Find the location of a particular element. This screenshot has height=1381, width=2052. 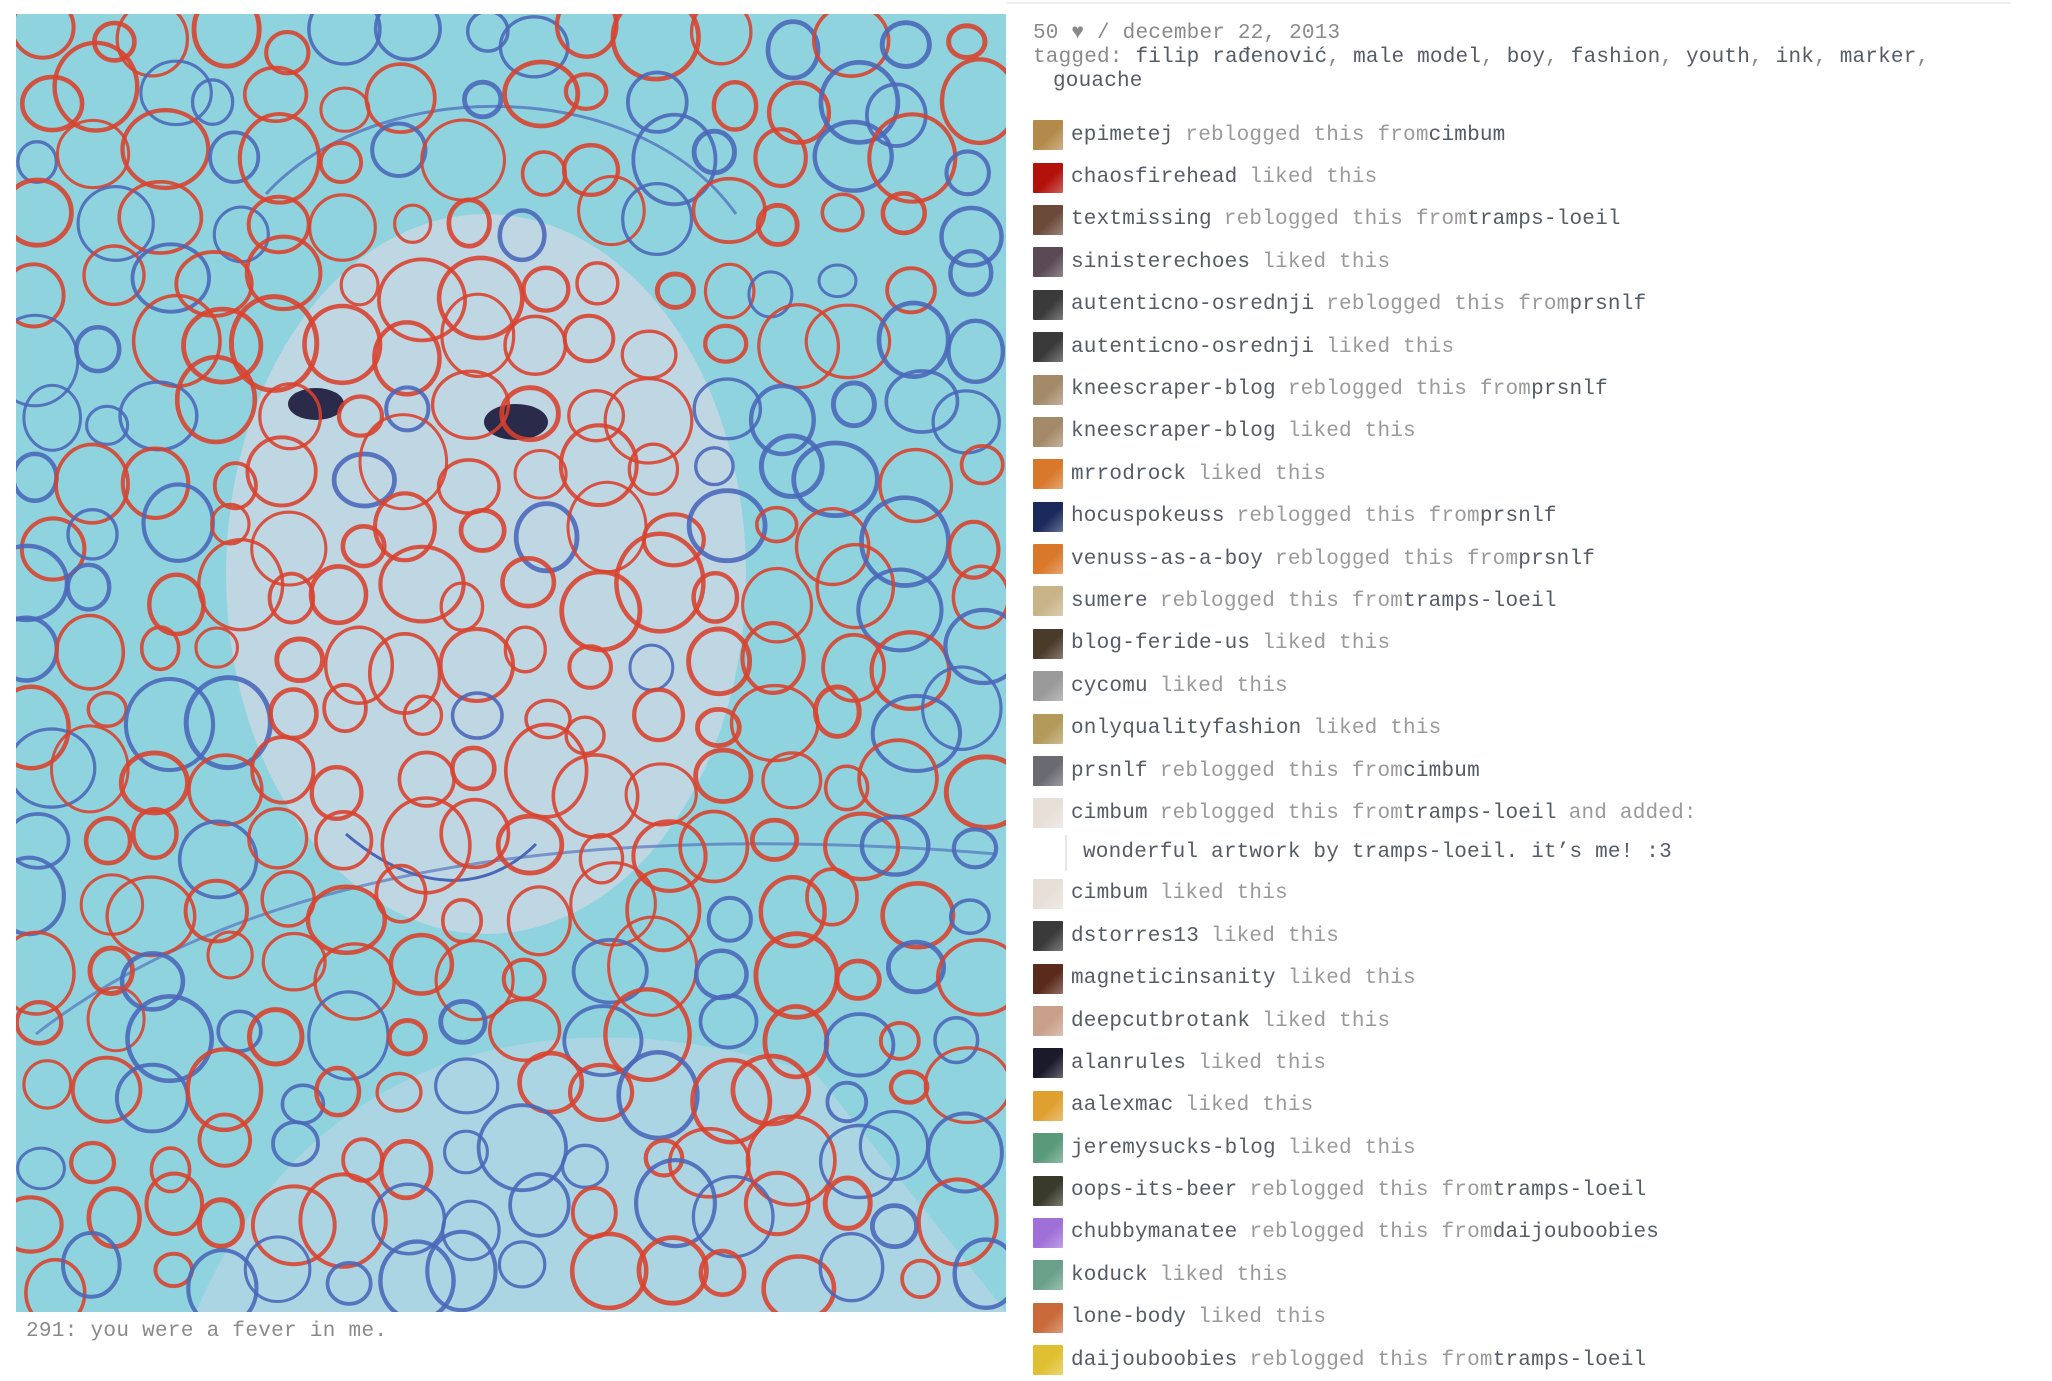

note-username: magneticinsanity is located at coordinates (1173, 978).